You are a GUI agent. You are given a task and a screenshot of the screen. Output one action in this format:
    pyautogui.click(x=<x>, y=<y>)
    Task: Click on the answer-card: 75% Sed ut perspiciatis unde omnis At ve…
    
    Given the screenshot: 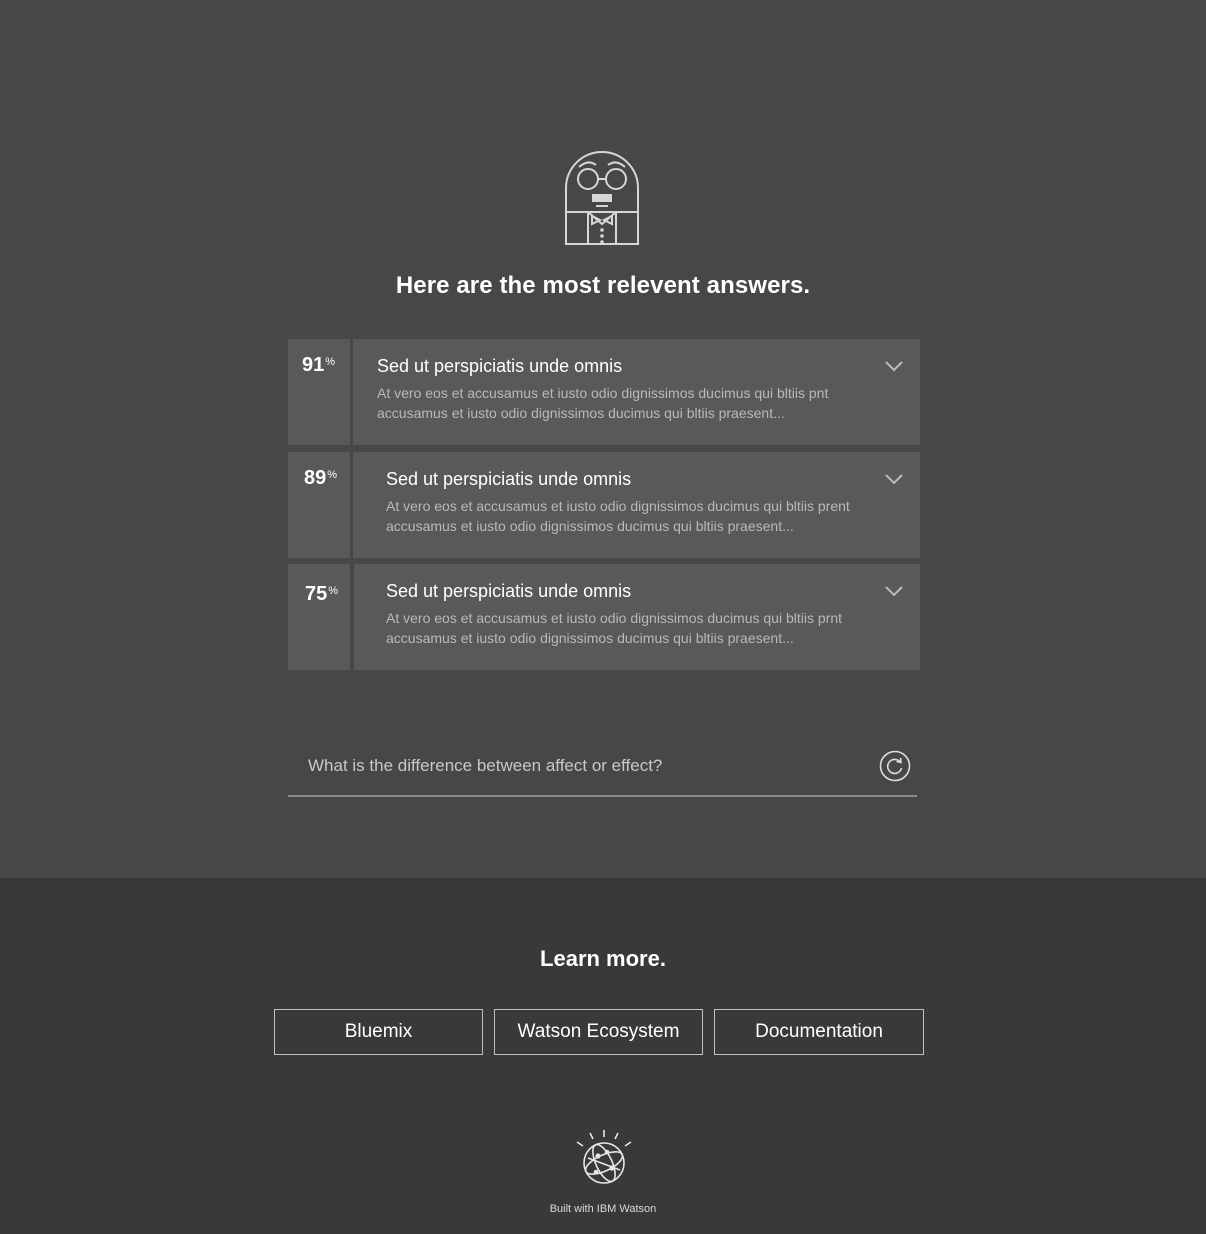 What is the action you would take?
    pyautogui.click(x=604, y=617)
    